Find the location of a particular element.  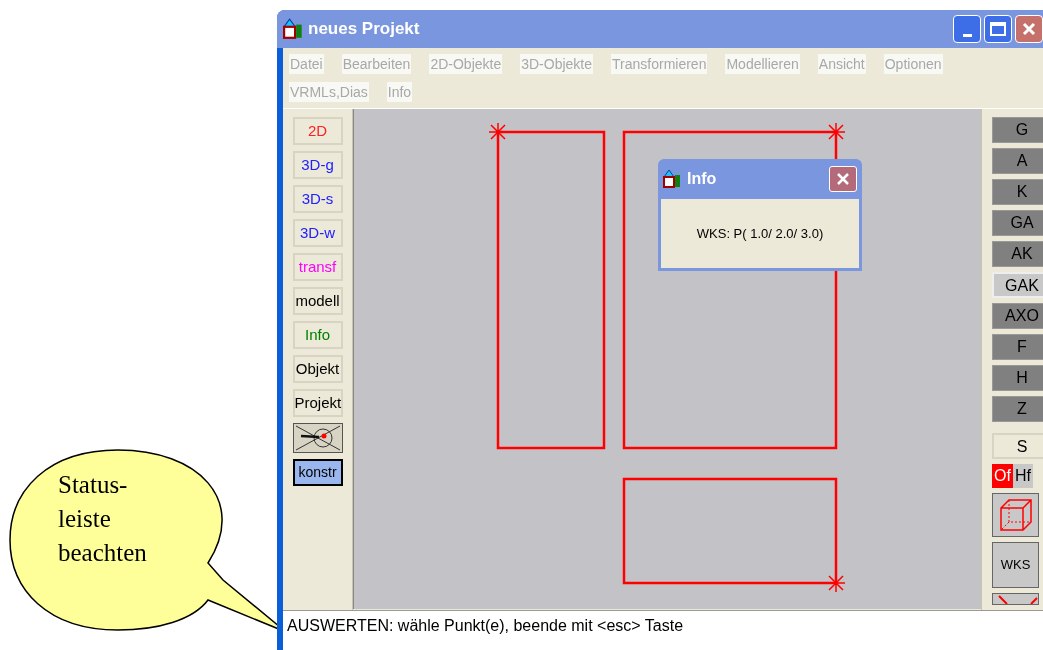

maximize-button is located at coordinates (998, 29).